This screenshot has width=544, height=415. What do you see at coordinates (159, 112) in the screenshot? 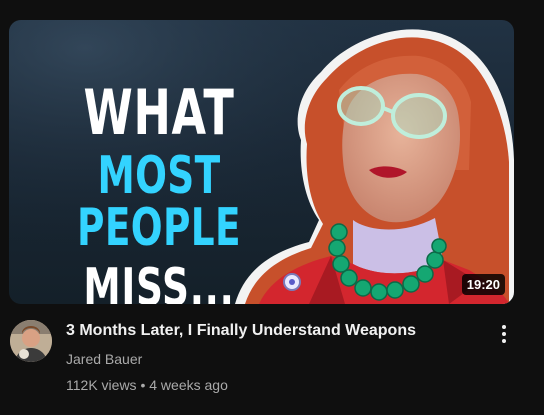
I see `thumbnail-line-what: WHAT` at bounding box center [159, 112].